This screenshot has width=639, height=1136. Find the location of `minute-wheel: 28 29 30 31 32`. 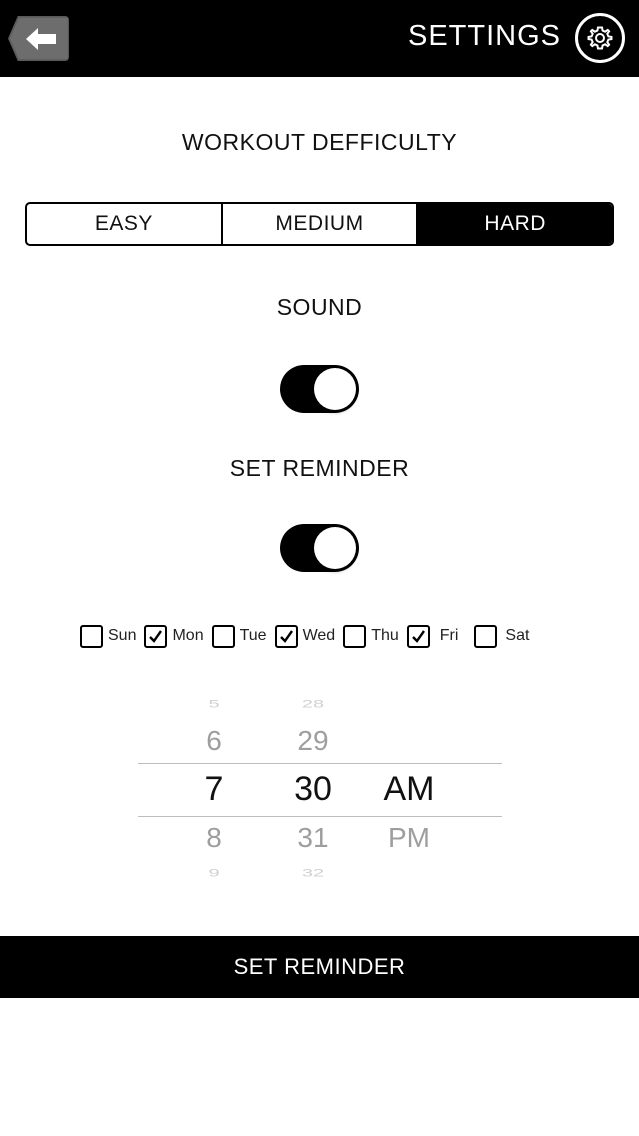

minute-wheel: 28 29 30 31 32 is located at coordinates (313, 785).